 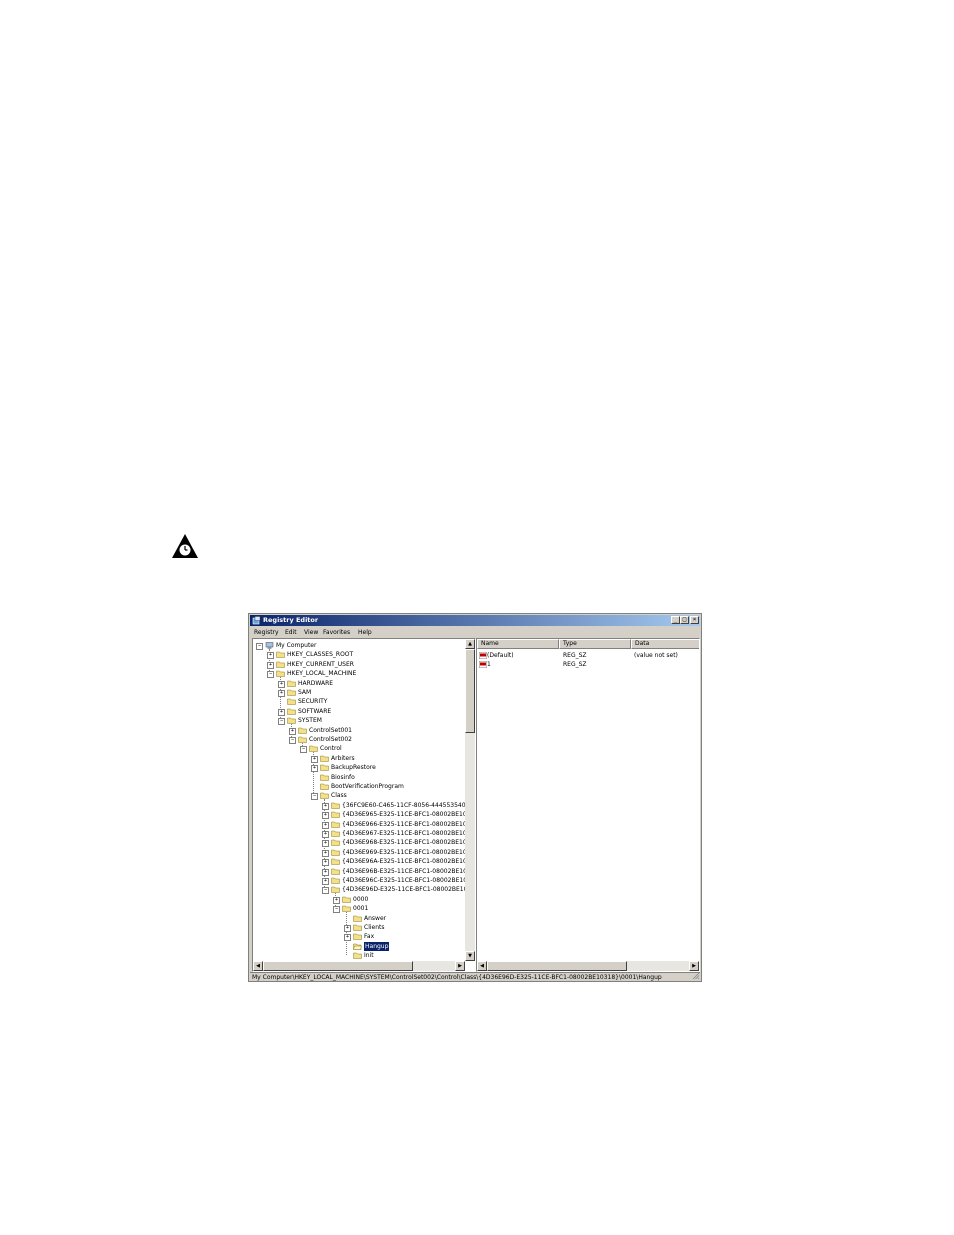 What do you see at coordinates (475, 632) in the screenshot?
I see `menu-bar: Registry Edit View Favorites Help` at bounding box center [475, 632].